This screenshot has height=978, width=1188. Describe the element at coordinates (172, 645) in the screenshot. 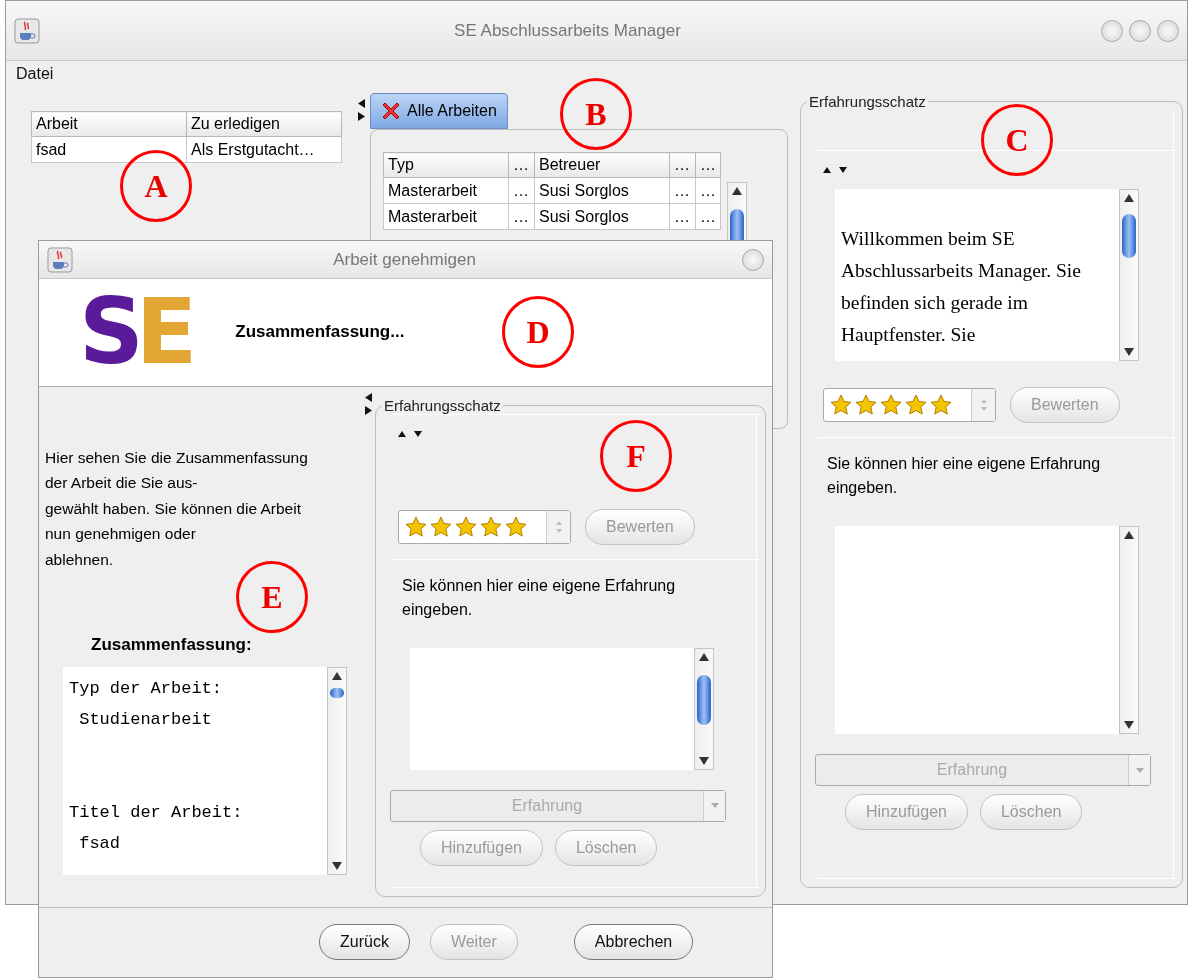

I see `summary-label: Zusammenfassung:` at that location.